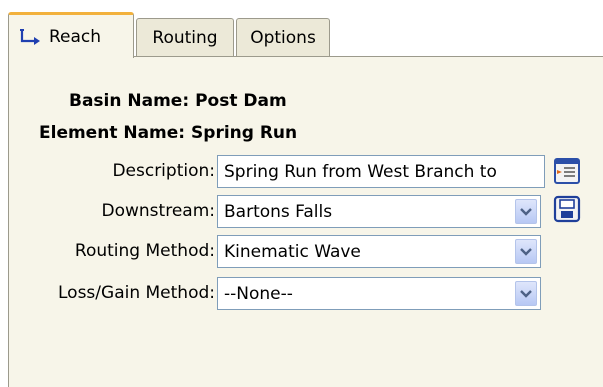 This screenshot has height=387, width=603. I want to click on tab-options: Options, so click(283, 37).